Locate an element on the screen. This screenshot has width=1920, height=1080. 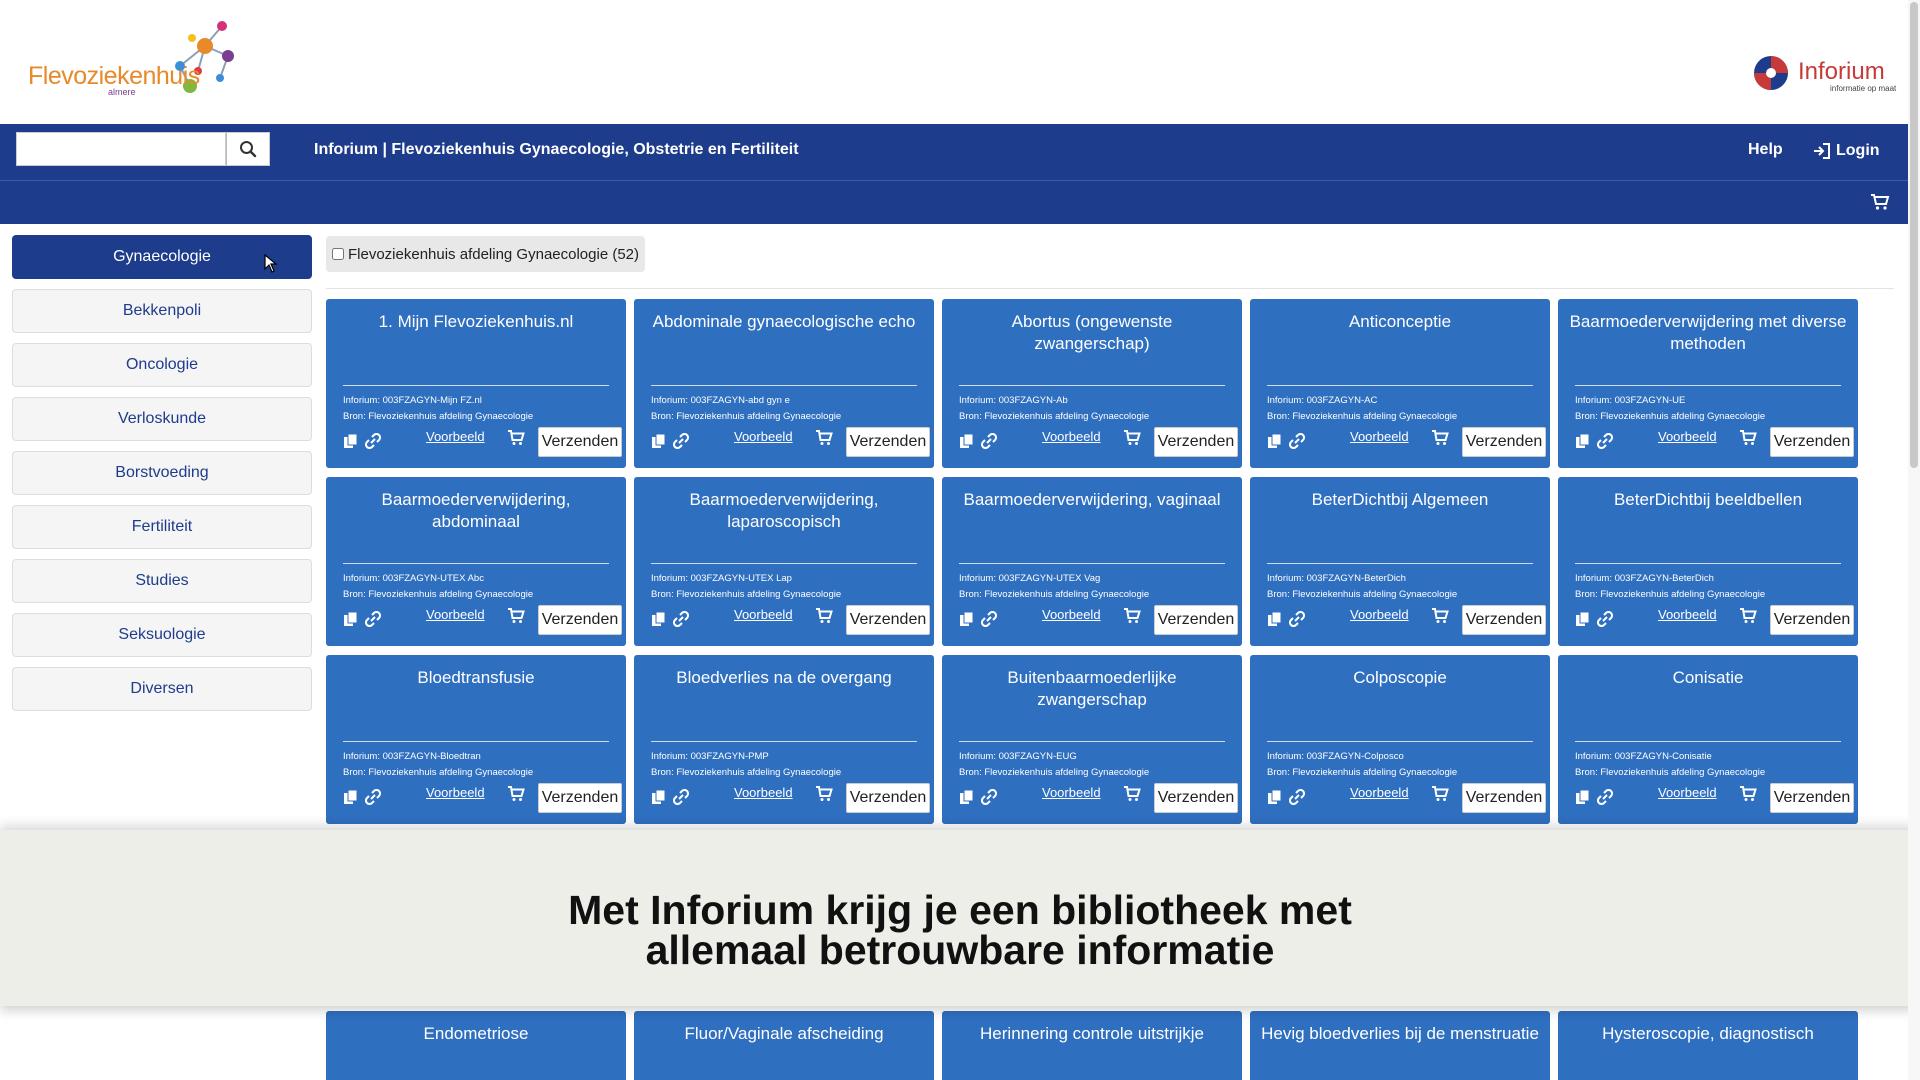
card-title: Bloedtransfusie is located at coordinates (476, 691).